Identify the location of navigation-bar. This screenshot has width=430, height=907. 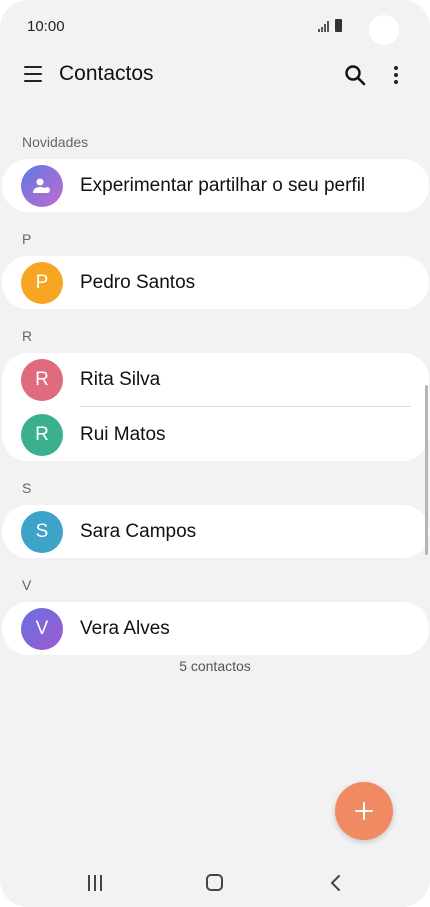
(215, 881).